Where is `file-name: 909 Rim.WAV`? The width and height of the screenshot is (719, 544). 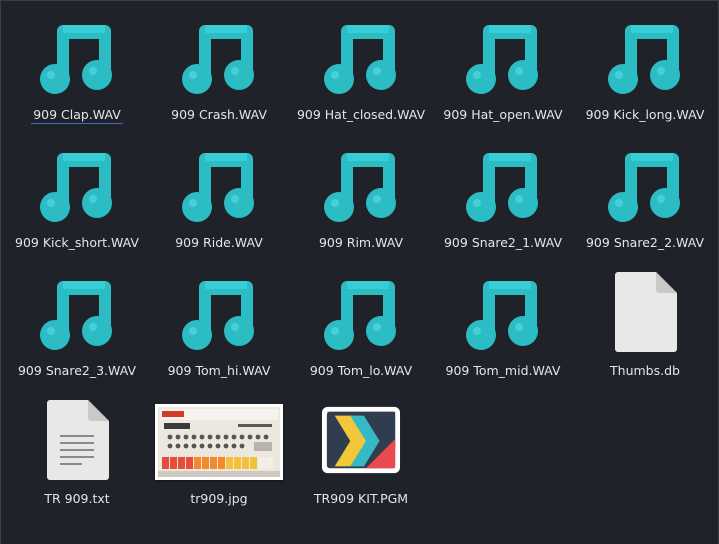 file-name: 909 Rim.WAV is located at coordinates (361, 242).